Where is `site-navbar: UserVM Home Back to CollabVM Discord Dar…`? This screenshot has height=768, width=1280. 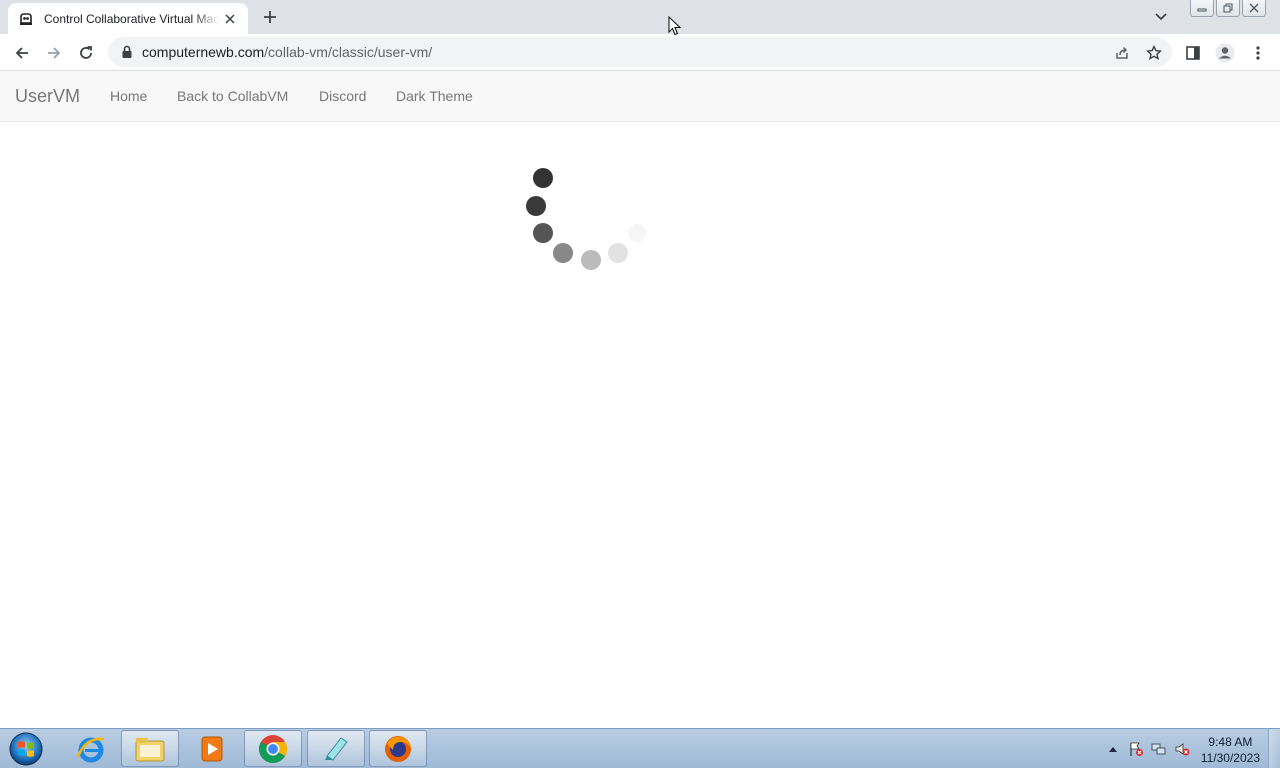
site-navbar: UserVM Home Back to CollabVM Discord Dar… is located at coordinates (640, 96).